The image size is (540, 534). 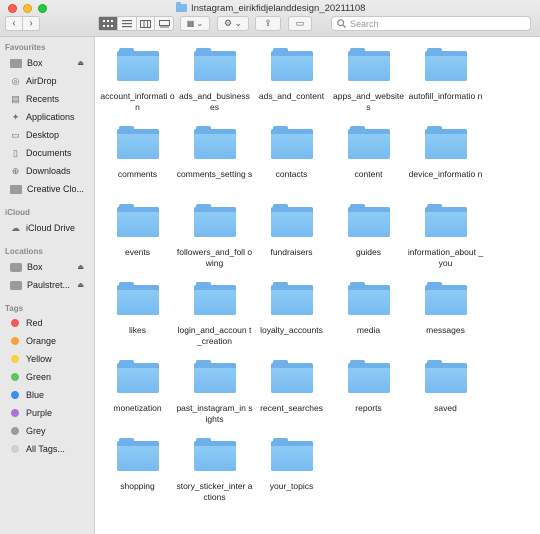 I want to click on sidebar-item-airdrop: ◎ AirDrop, so click(x=52, y=81).